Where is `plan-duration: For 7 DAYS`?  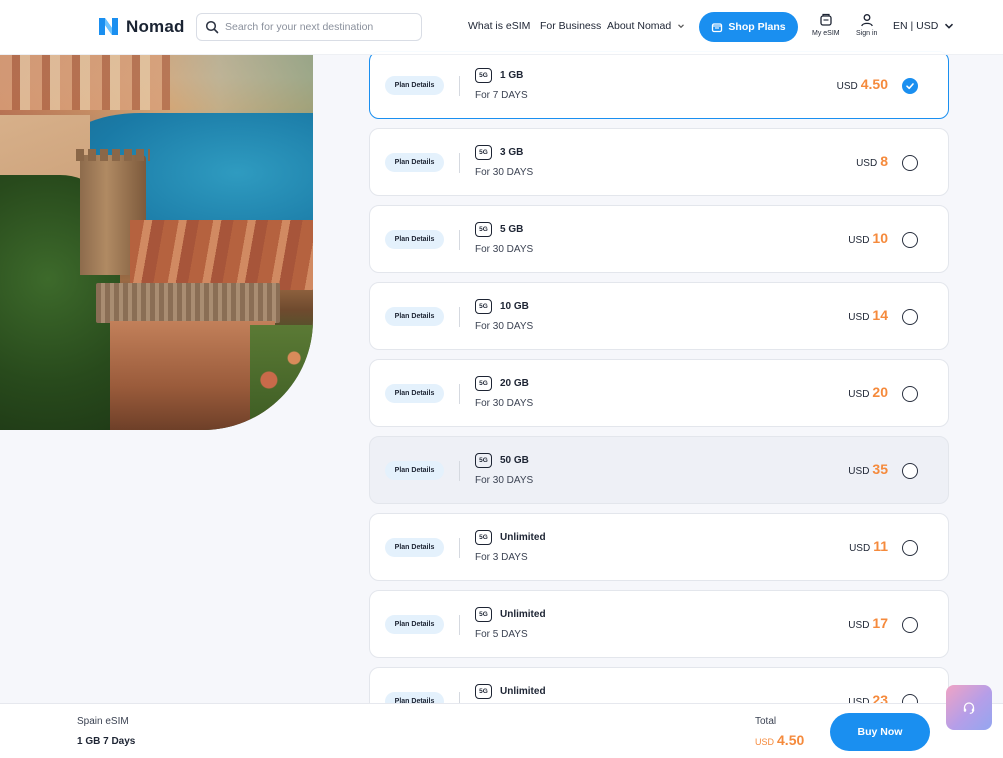
plan-duration: For 7 DAYS is located at coordinates (501, 95).